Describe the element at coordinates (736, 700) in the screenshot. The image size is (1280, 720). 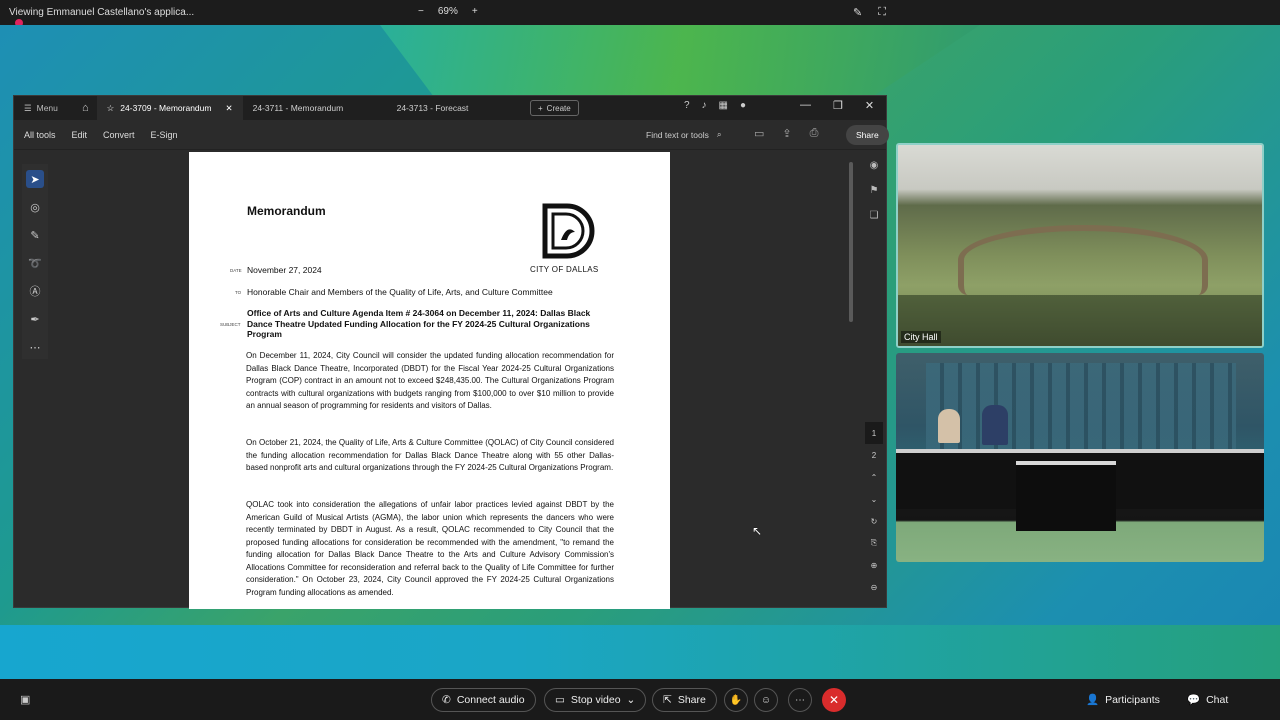
I see `raise-hand-button: ✋` at that location.